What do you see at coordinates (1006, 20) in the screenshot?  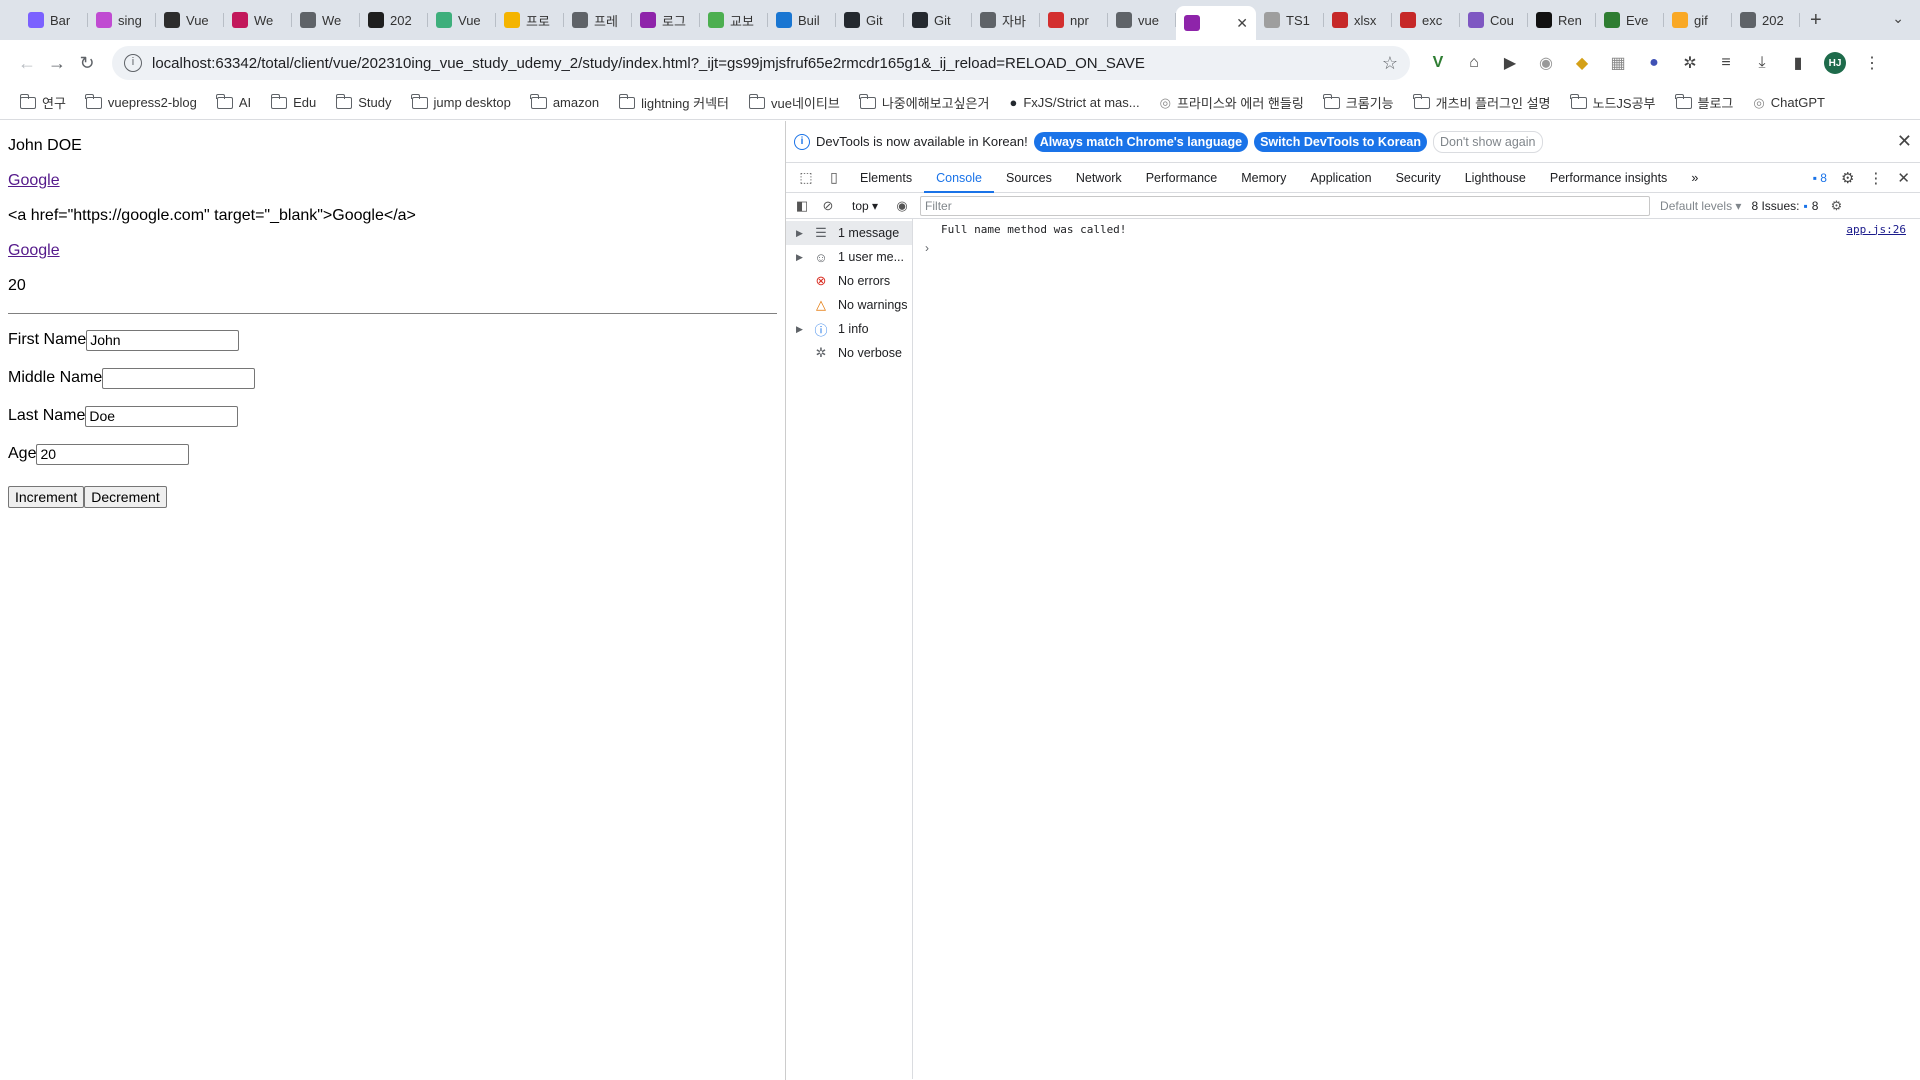 I see `browser-tab: 자바` at bounding box center [1006, 20].